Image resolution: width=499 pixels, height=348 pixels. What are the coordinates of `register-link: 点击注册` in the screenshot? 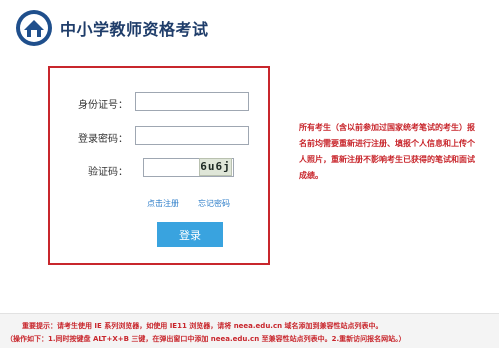 It's located at (163, 203).